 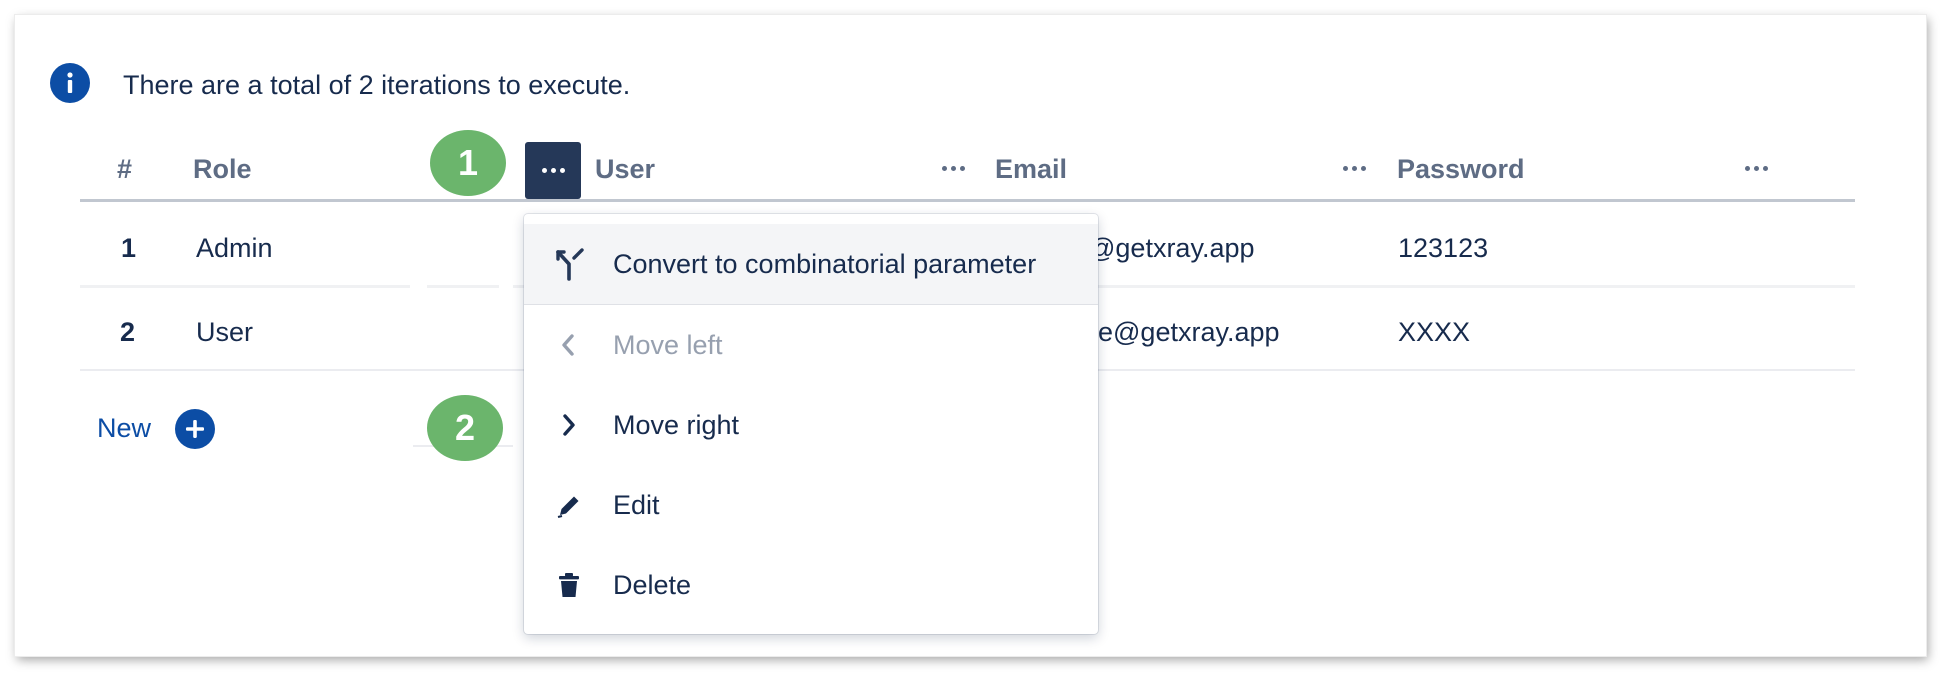 I want to click on menu-item-convert-combinatorial: Convert to combinatorial parameter, so click(x=811, y=264).